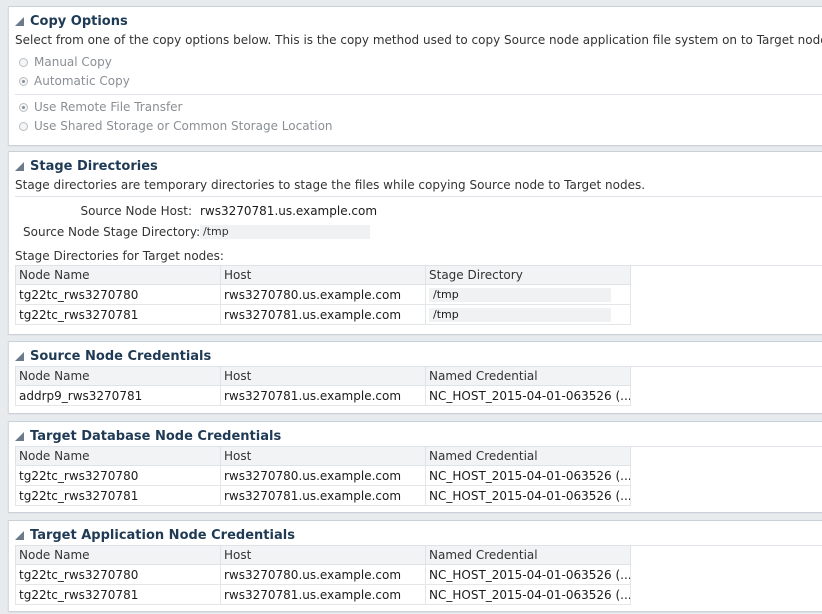 The width and height of the screenshot is (822, 614). Describe the element at coordinates (285, 232) in the screenshot. I see `source-stage-dir-field: /tmp` at that location.